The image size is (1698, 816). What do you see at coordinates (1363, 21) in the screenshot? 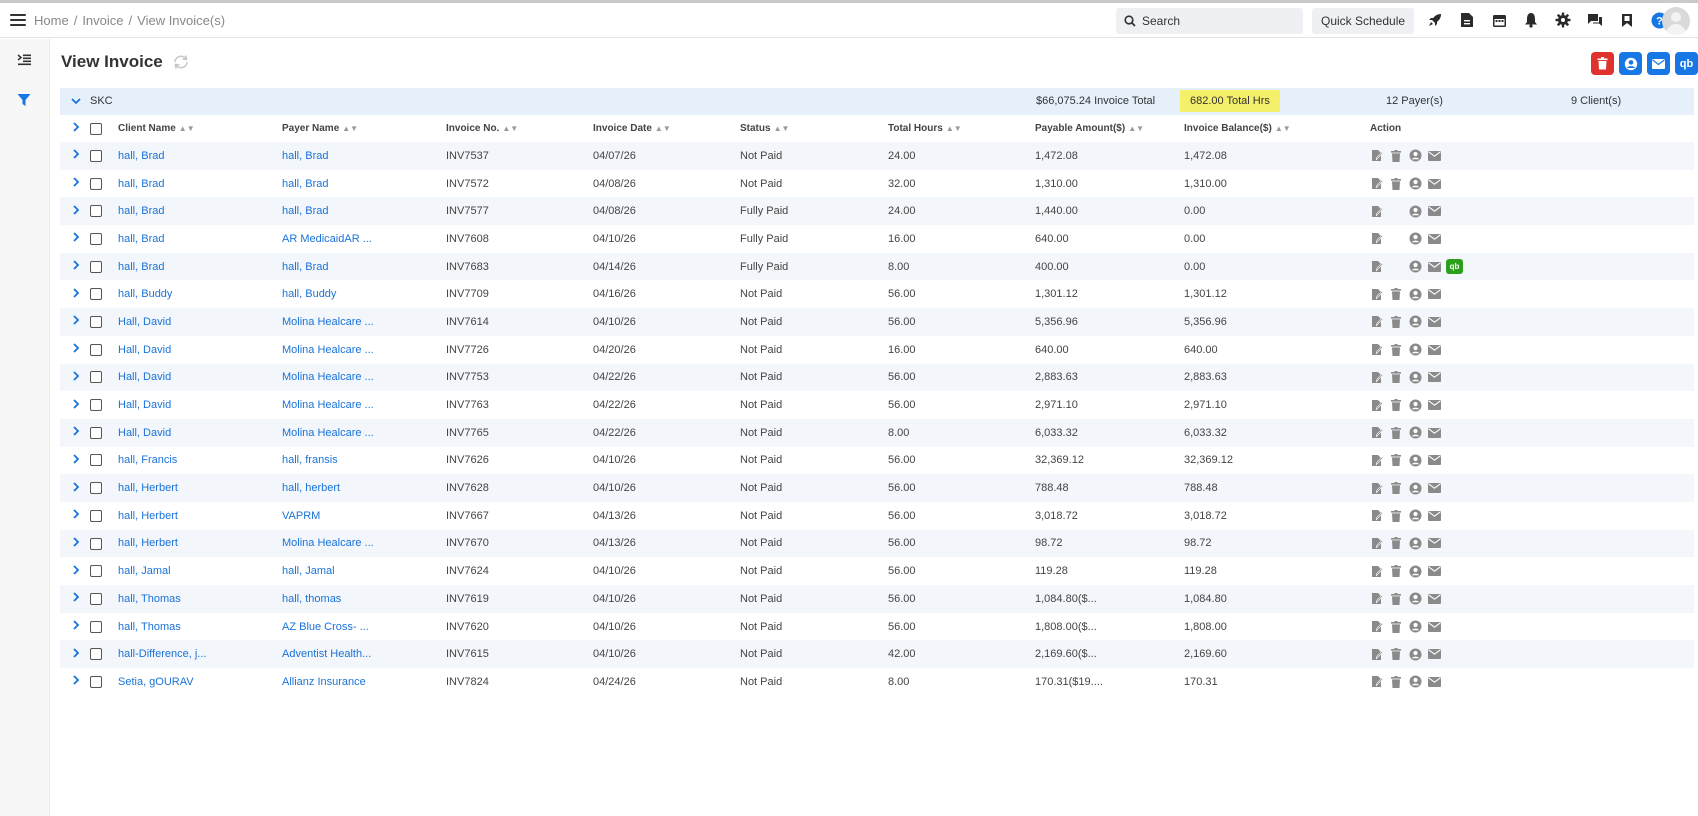
I see `quick-schedule-button: Quick Schedule` at bounding box center [1363, 21].